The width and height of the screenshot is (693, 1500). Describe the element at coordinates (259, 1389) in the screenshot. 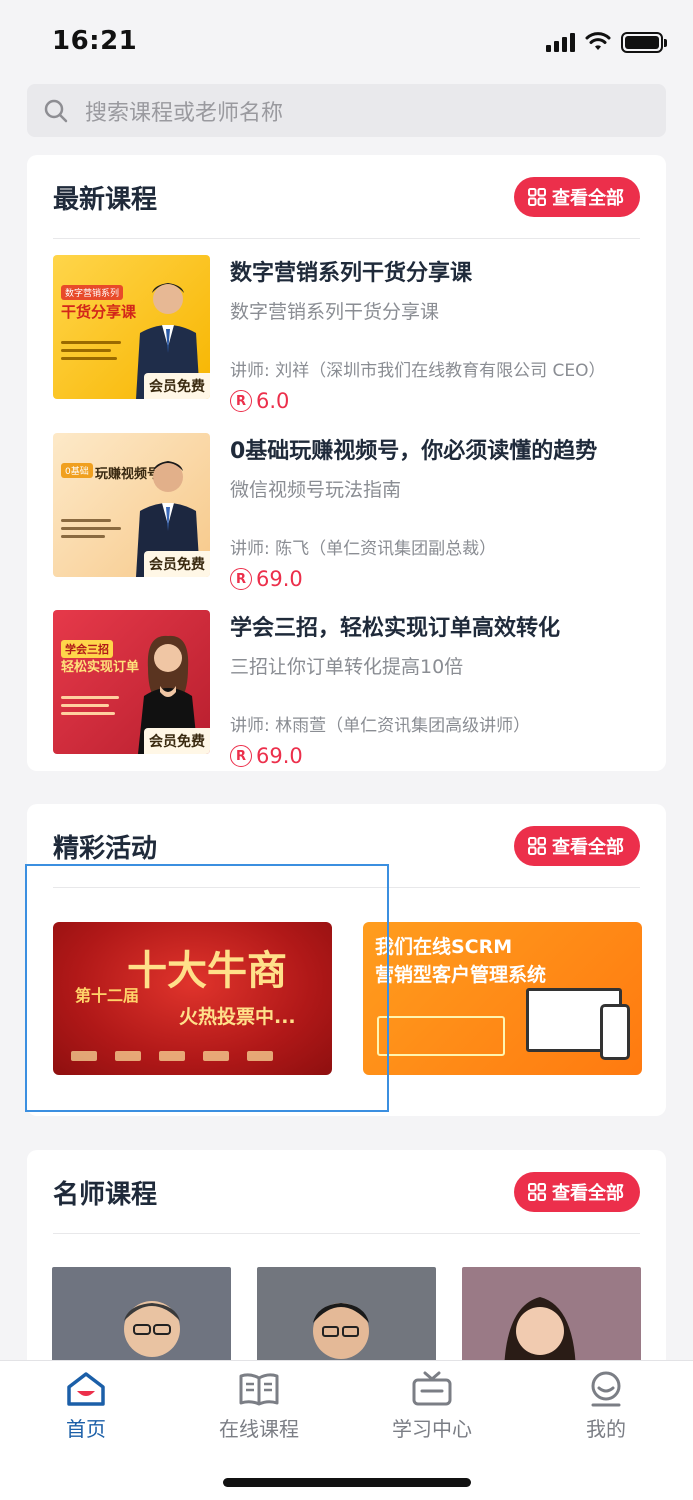

I see `book-icon` at that location.